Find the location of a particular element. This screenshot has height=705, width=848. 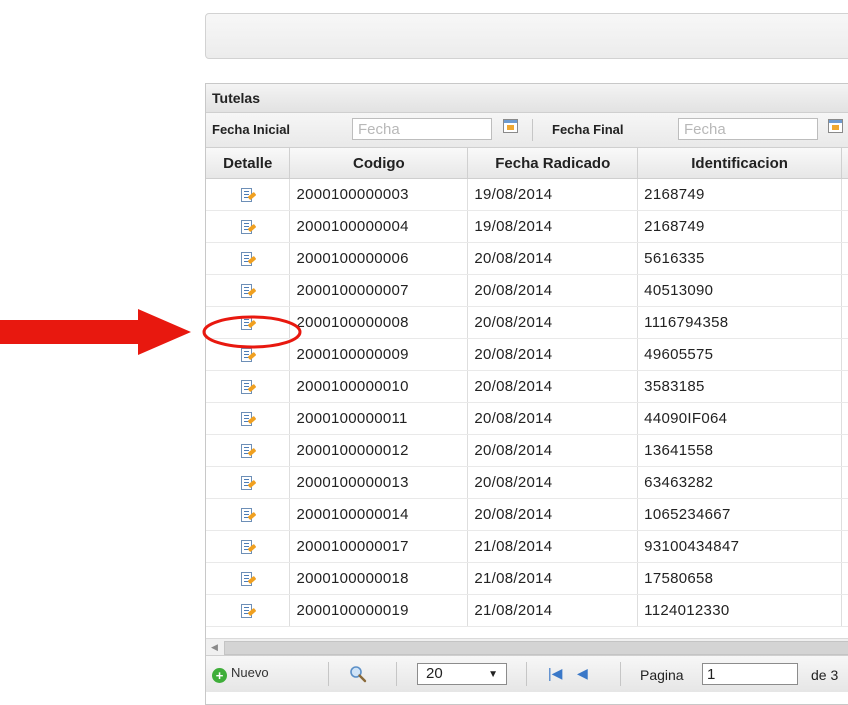

identificacion-cell: 44090IF064 is located at coordinates (740, 419).